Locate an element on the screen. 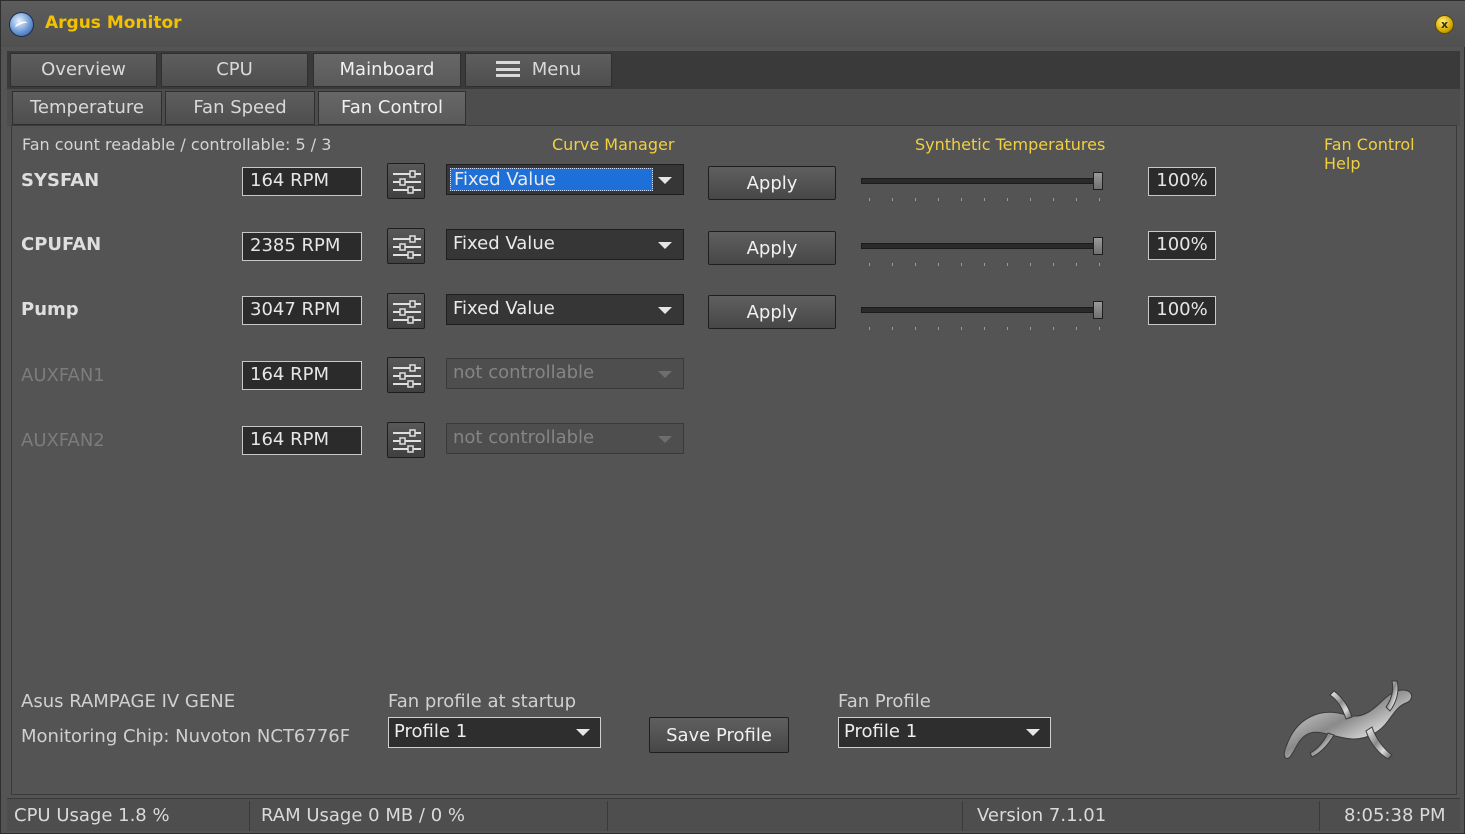 The width and height of the screenshot is (1465, 834). close-icon: x is located at coordinates (1444, 24).